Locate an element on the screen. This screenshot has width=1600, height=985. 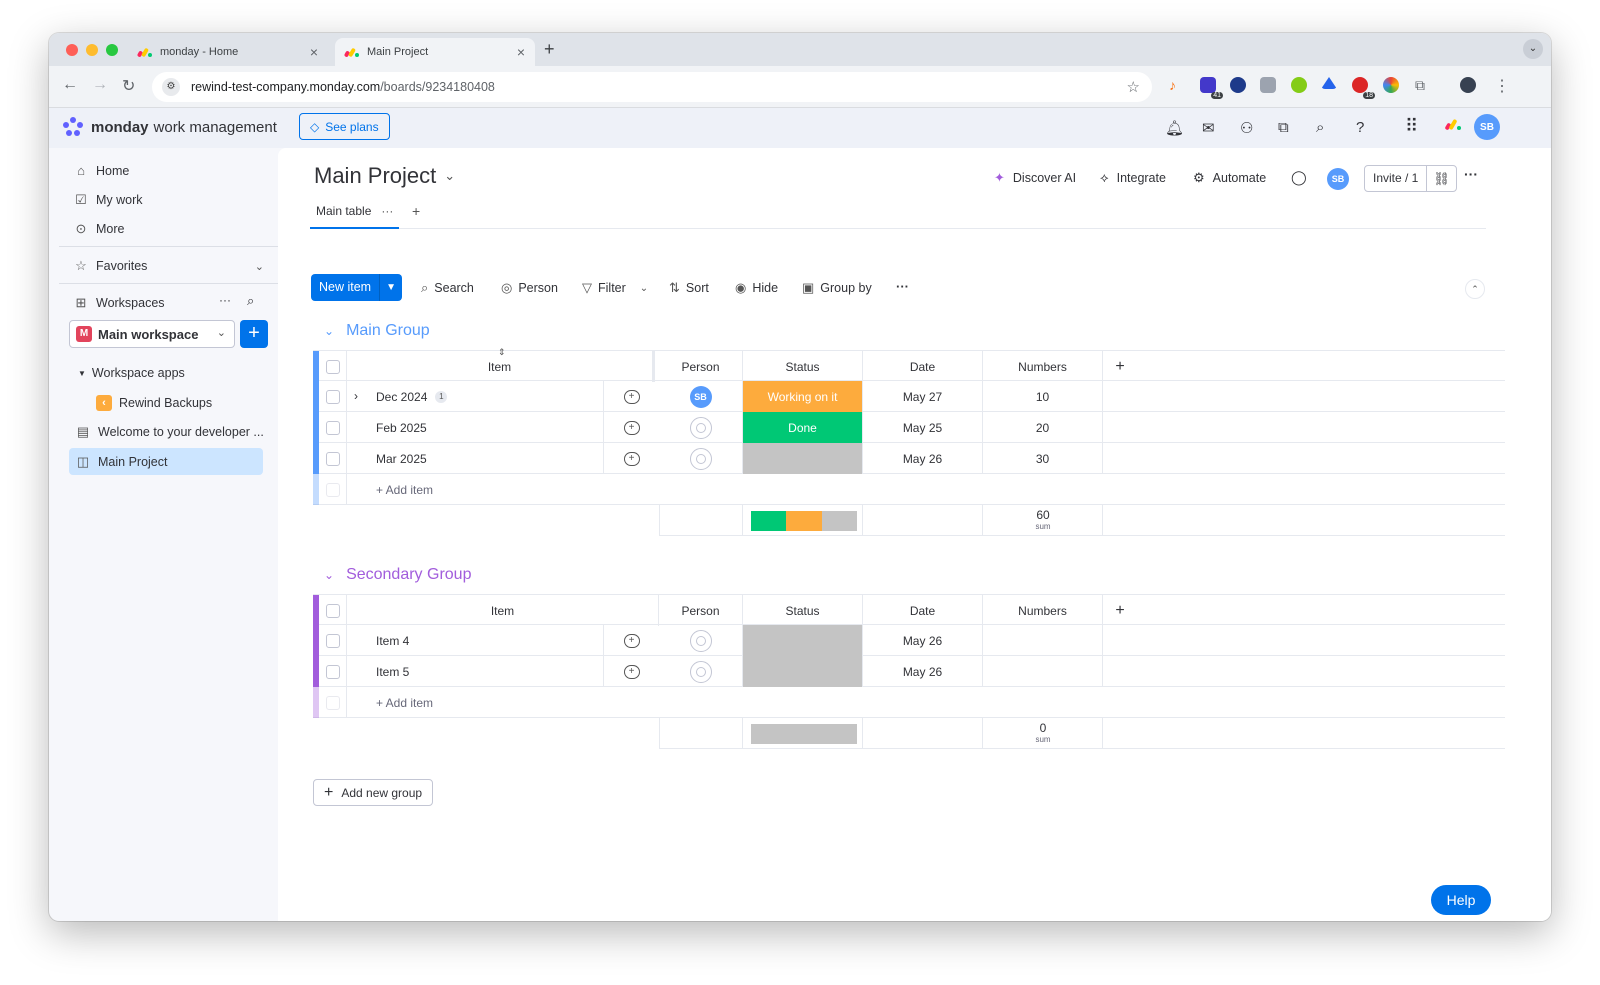
collapse-header-icon: ⌃ is located at coordinates (1475, 289).